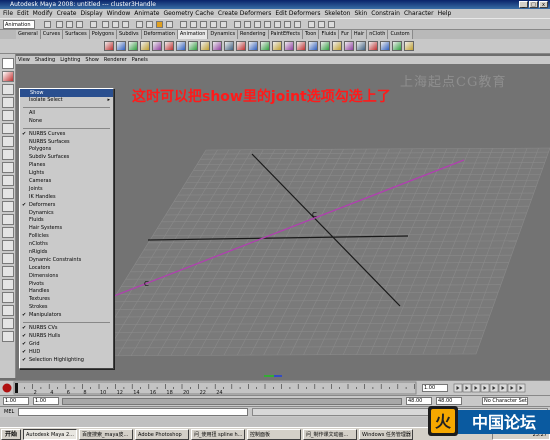 The height and width of the screenshot is (440, 550). Describe the element at coordinates (66, 166) in the screenshot. I see `show-menu-item-planes: Planes` at that location.